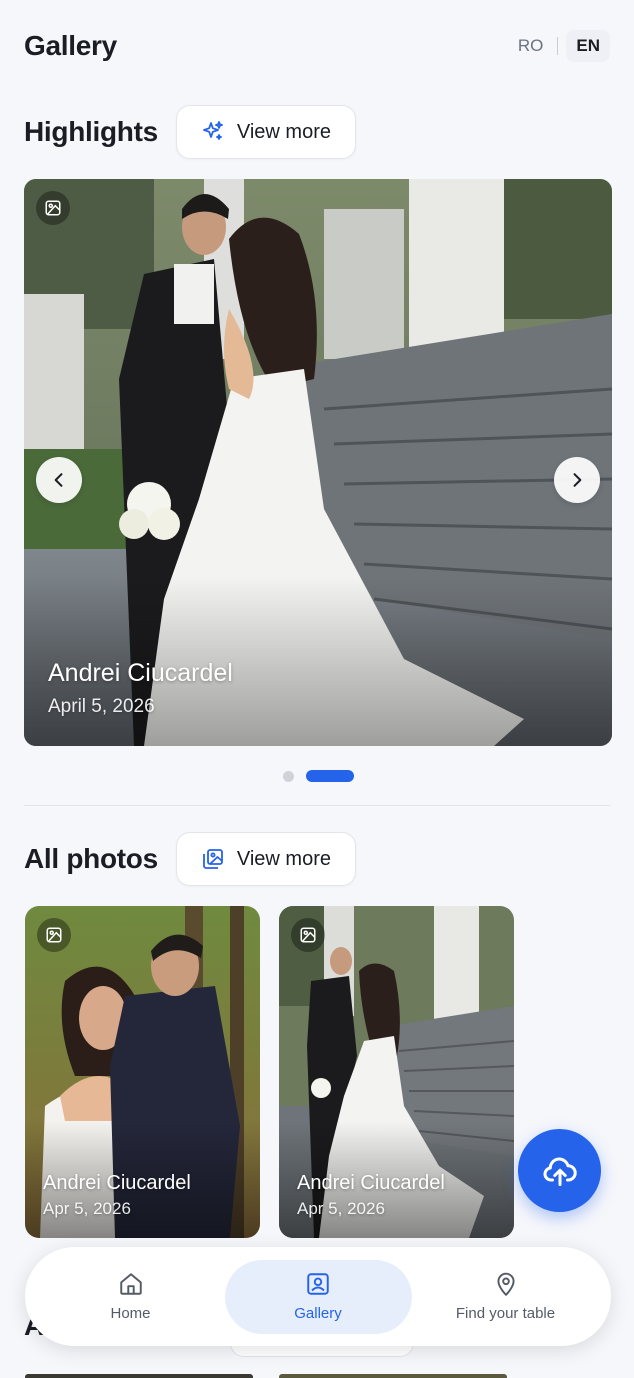 The image size is (634, 1378). I want to click on nav-home: Home, so click(130, 1297).